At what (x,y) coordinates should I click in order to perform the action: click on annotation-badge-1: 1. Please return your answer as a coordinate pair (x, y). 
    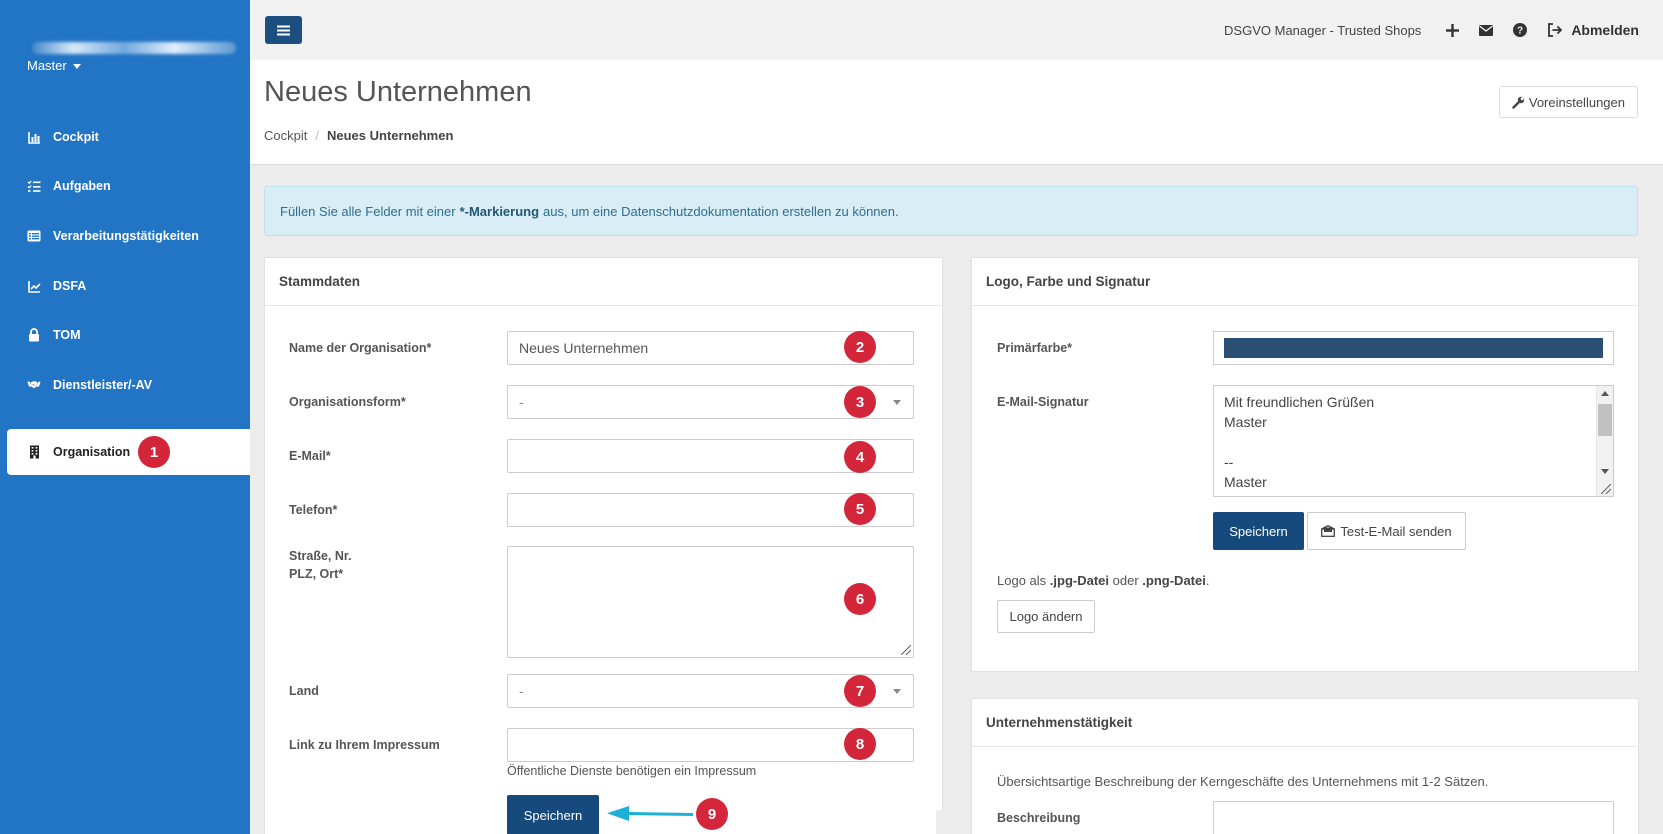
    Looking at the image, I should click on (154, 452).